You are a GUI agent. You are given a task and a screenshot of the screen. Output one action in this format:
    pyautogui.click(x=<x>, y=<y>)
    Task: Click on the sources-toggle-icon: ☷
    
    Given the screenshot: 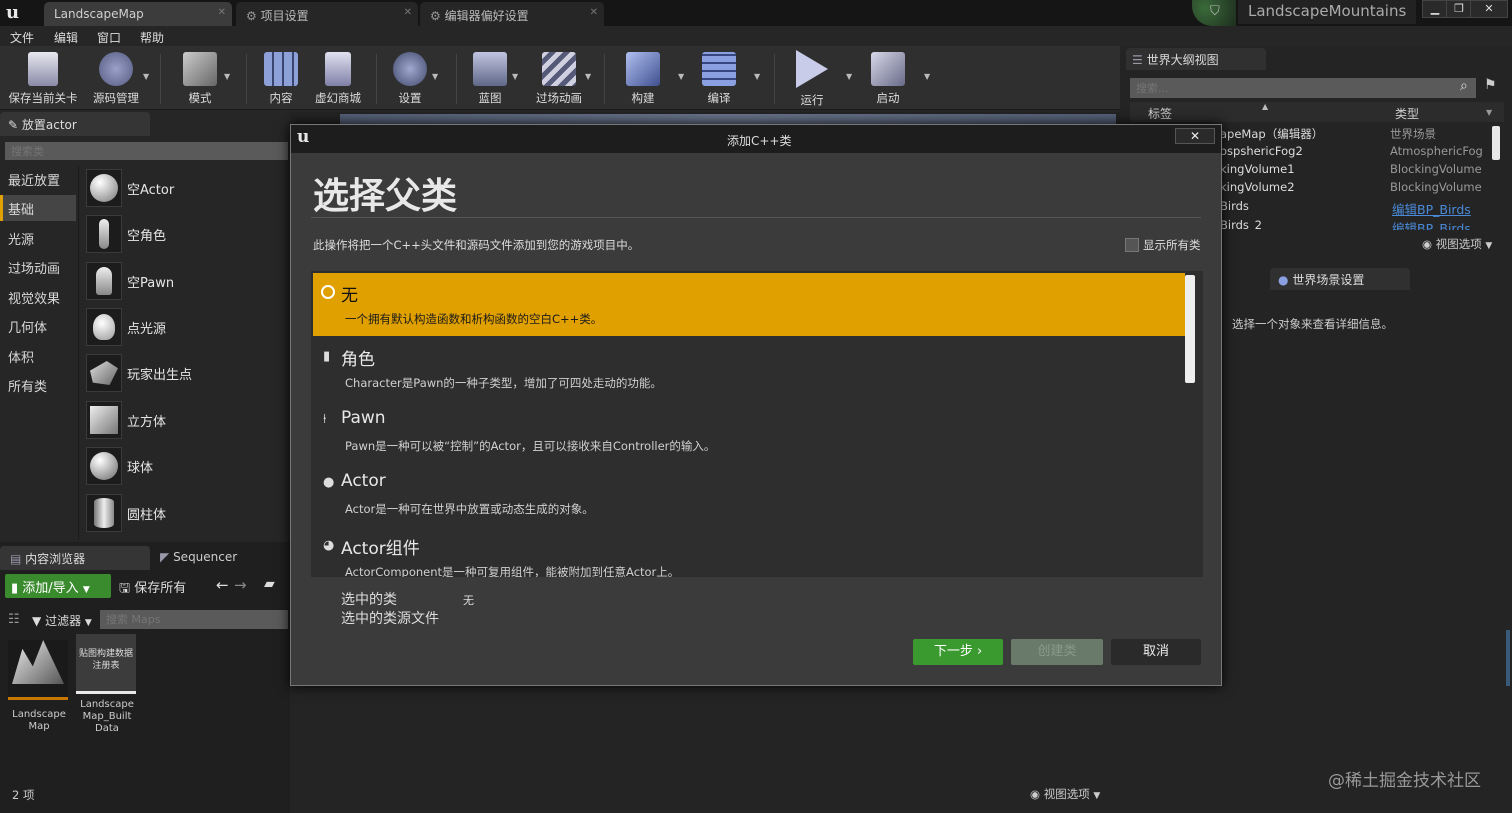 What is the action you would take?
    pyautogui.click(x=14, y=619)
    